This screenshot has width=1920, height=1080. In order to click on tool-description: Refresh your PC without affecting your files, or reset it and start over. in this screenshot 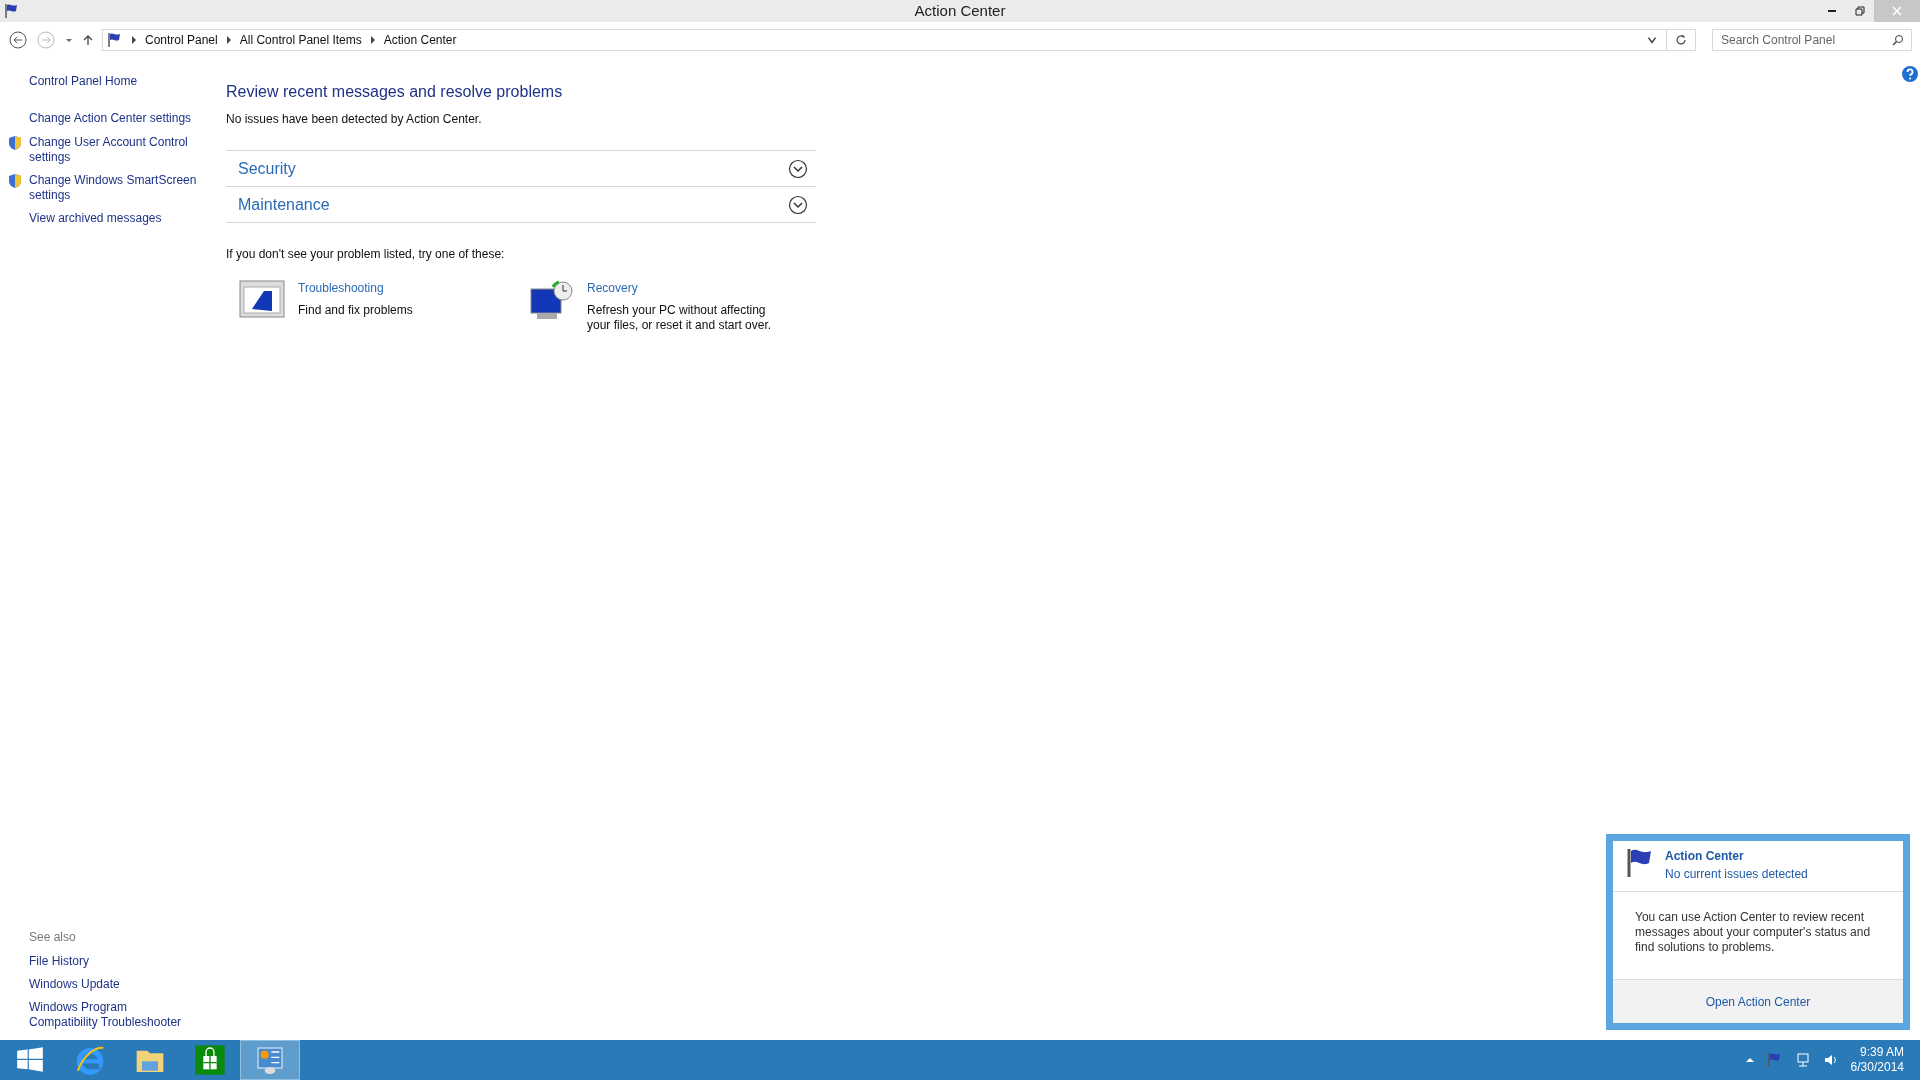, I will do `click(680, 318)`.